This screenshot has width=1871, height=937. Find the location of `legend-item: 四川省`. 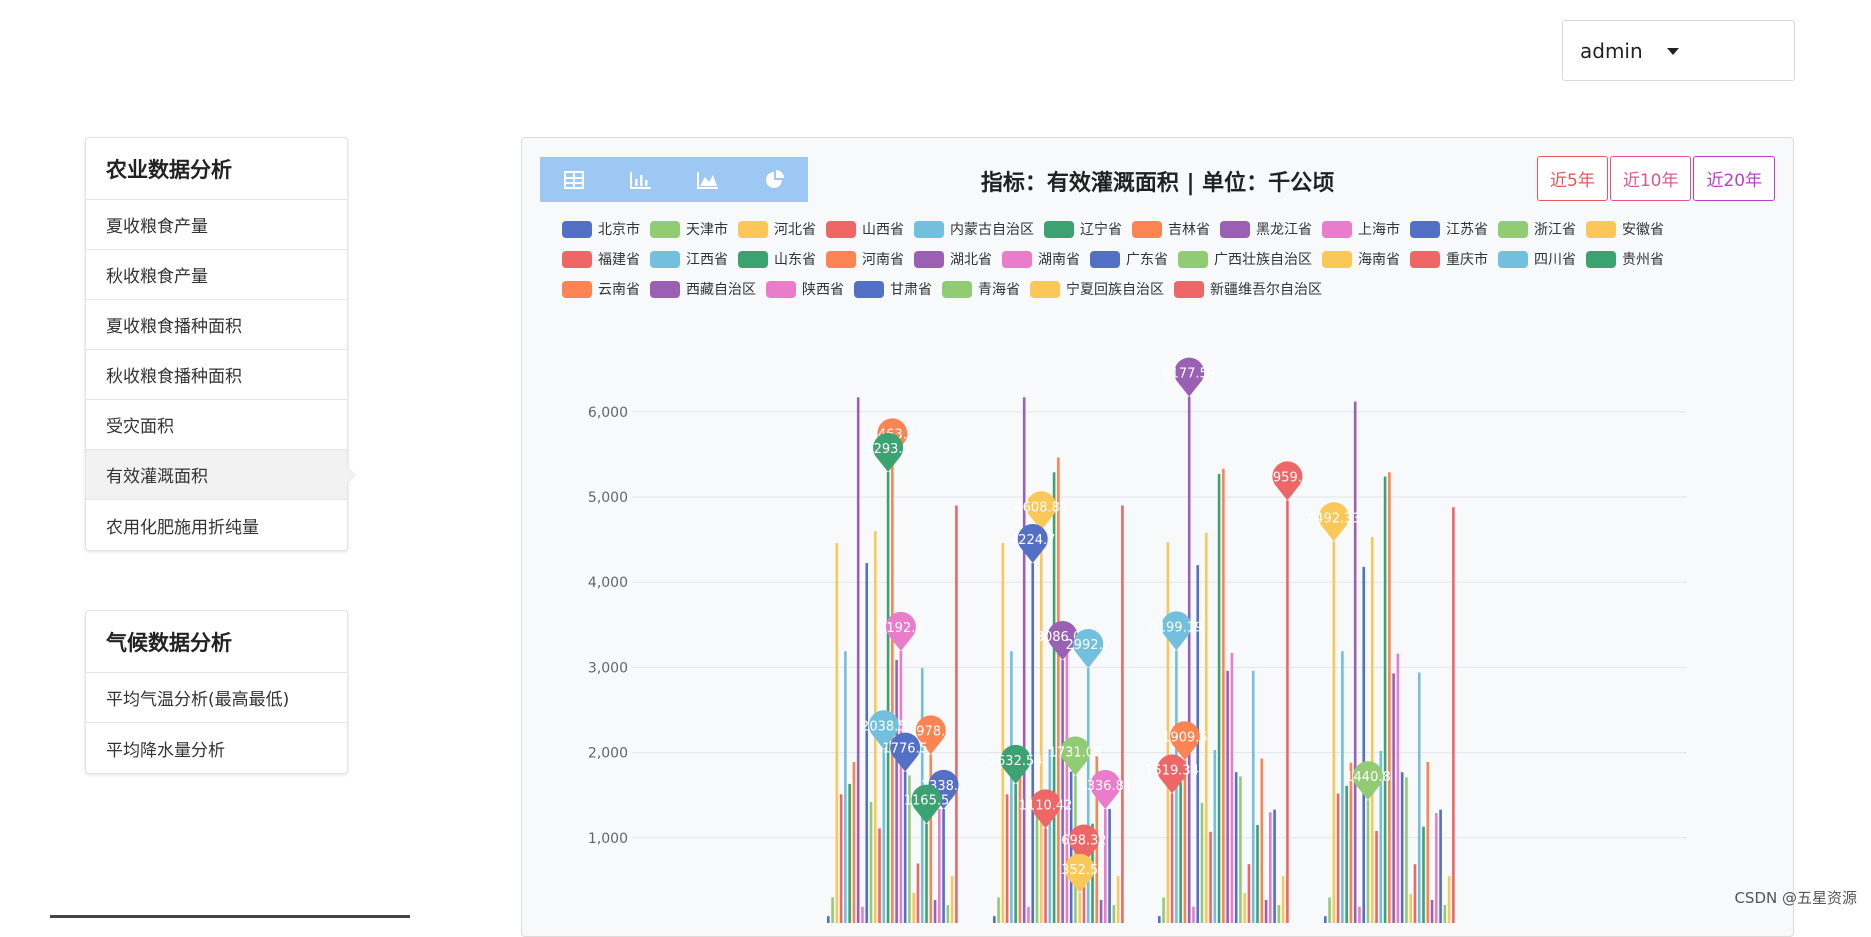

legend-item: 四川省 is located at coordinates (1537, 259).